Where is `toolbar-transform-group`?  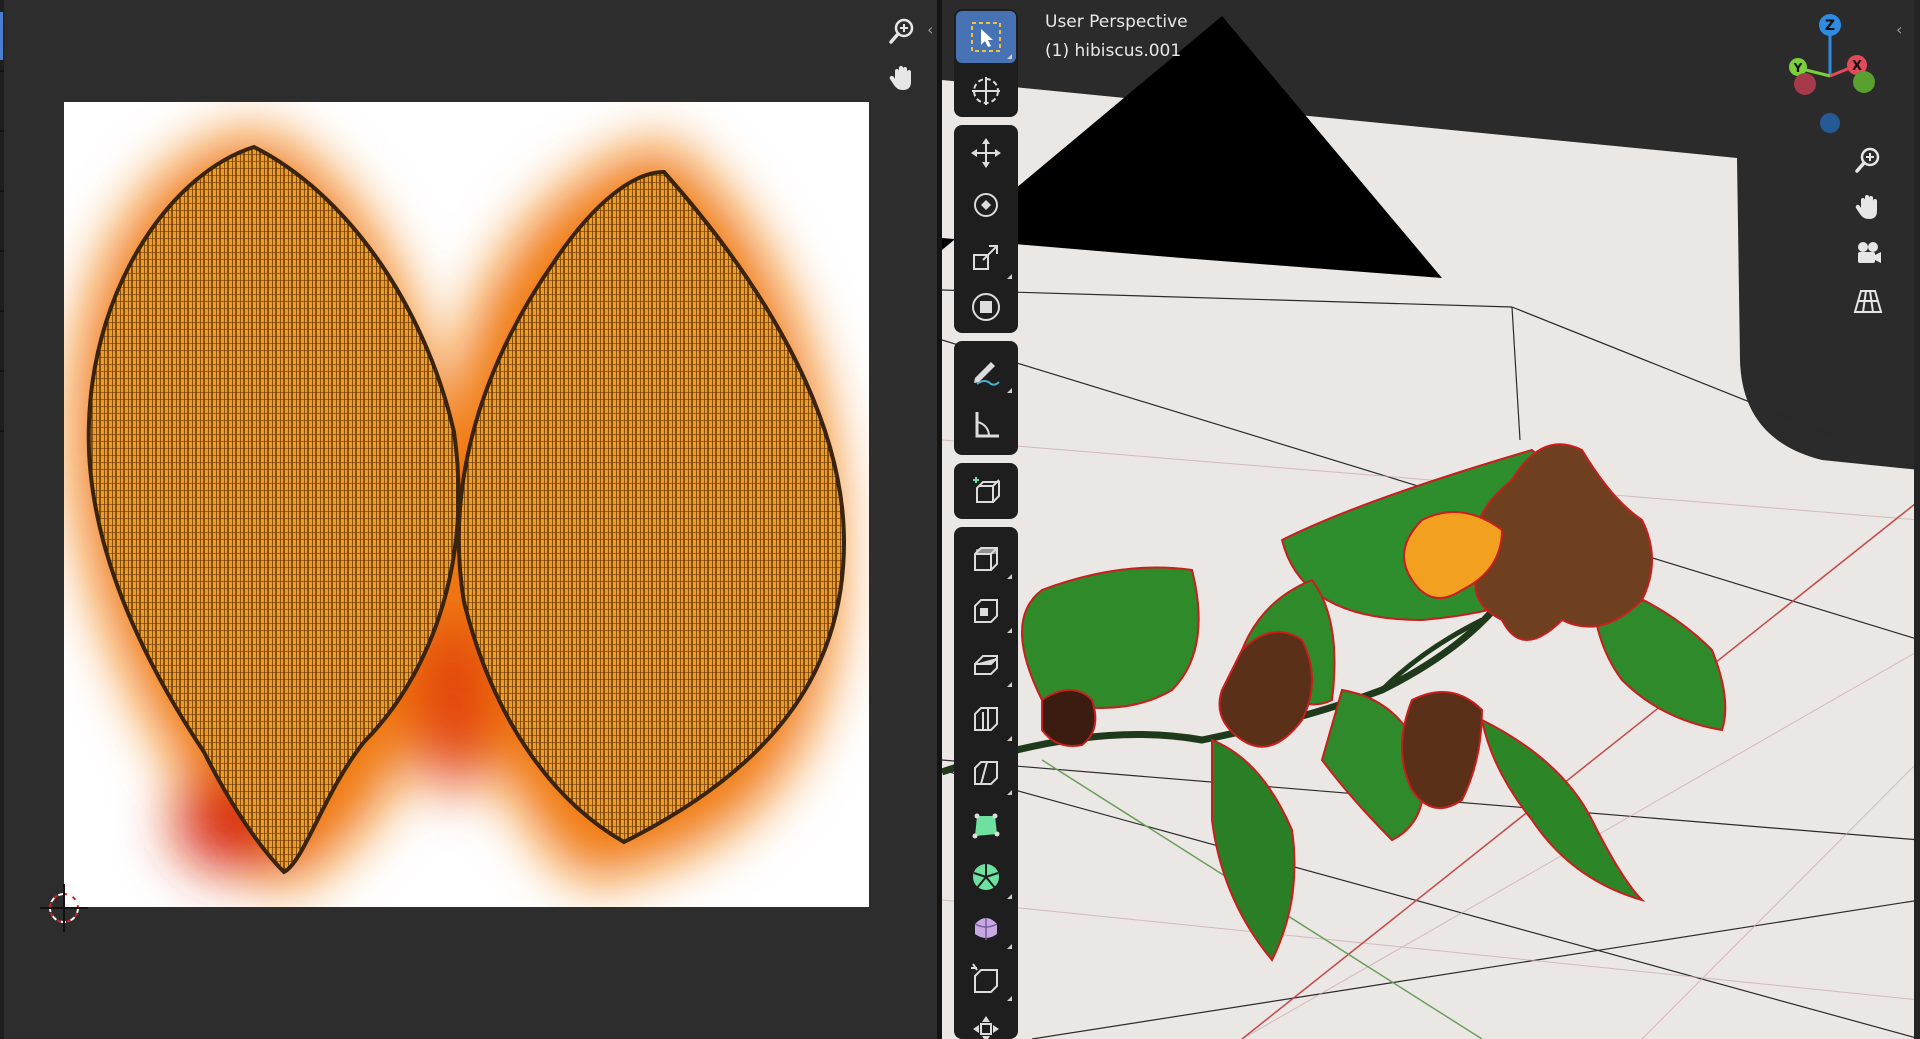
toolbar-transform-group is located at coordinates (986, 229).